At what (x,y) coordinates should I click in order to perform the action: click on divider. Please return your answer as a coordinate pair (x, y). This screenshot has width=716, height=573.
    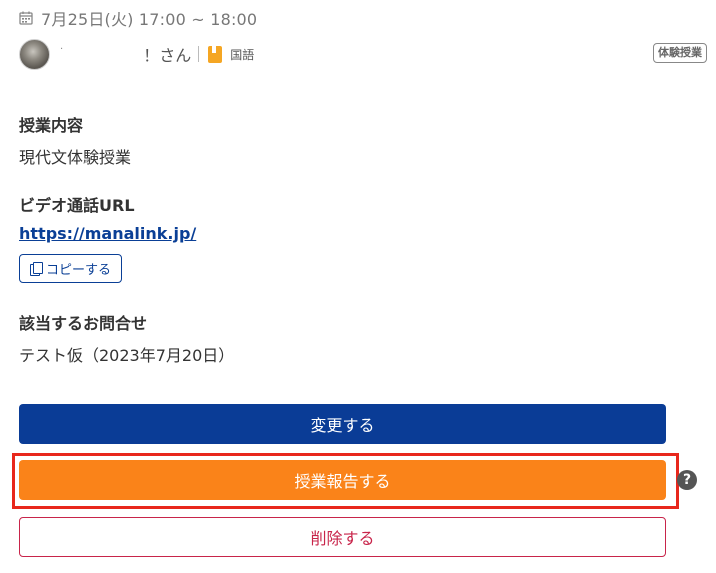
    Looking at the image, I should click on (199, 54).